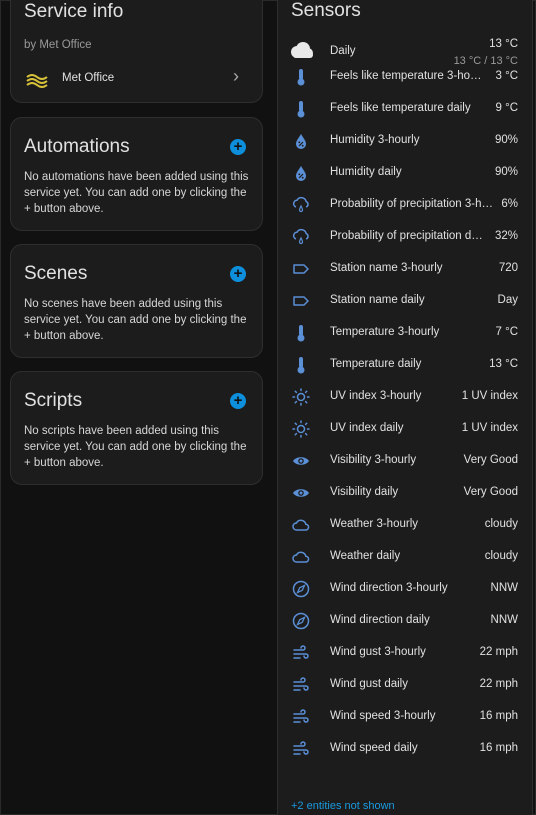 The height and width of the screenshot is (815, 536). Describe the element at coordinates (377, 300) in the screenshot. I see `sensor-name: Station name daily` at that location.